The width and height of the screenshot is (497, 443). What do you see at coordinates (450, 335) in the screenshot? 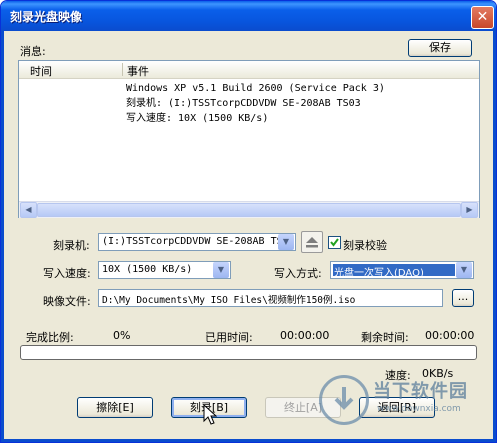
I see `remaining-value: 00:00:00` at bounding box center [450, 335].